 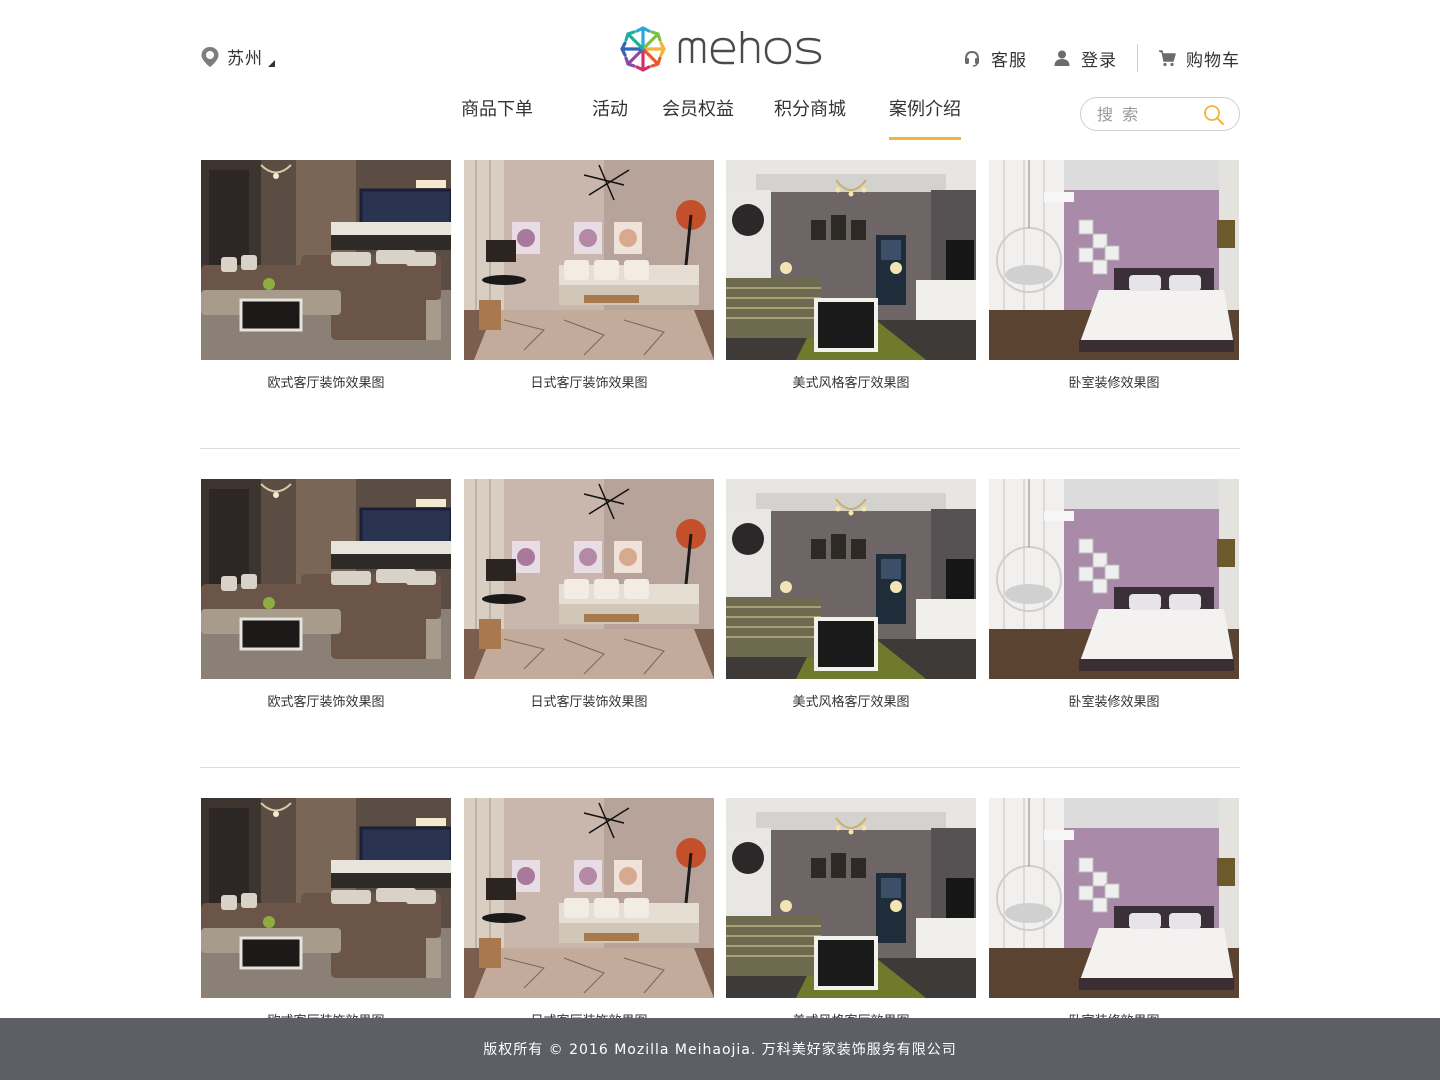 I want to click on login-label: 登录, so click(x=1099, y=60).